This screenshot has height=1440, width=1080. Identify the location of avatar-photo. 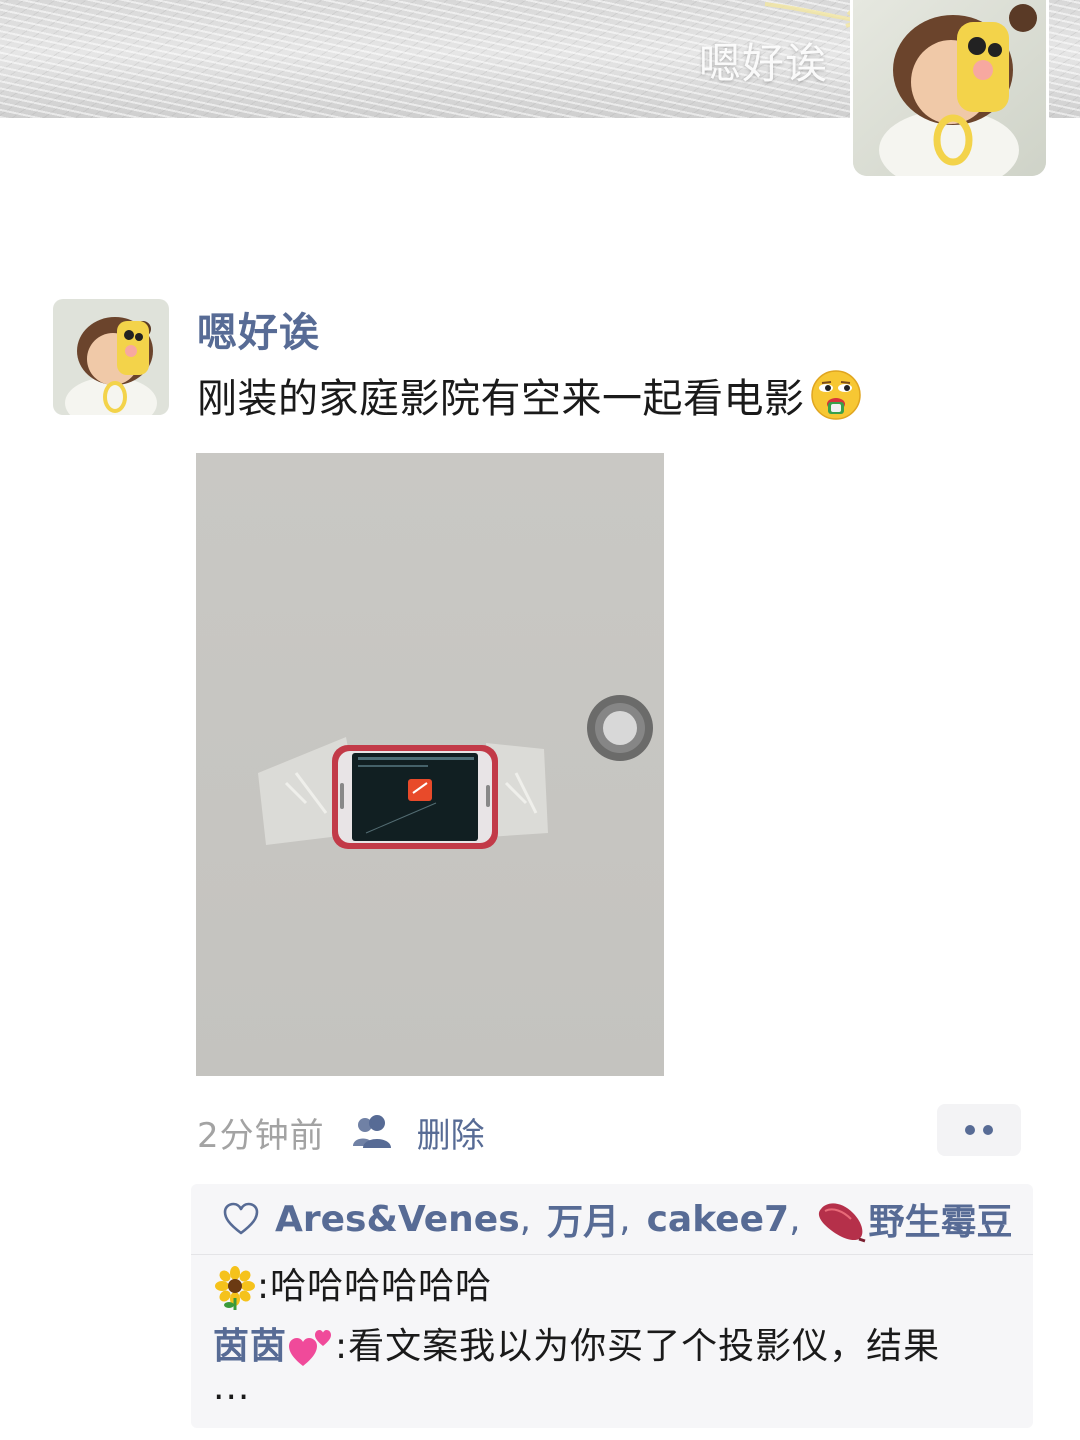
(949, 88).